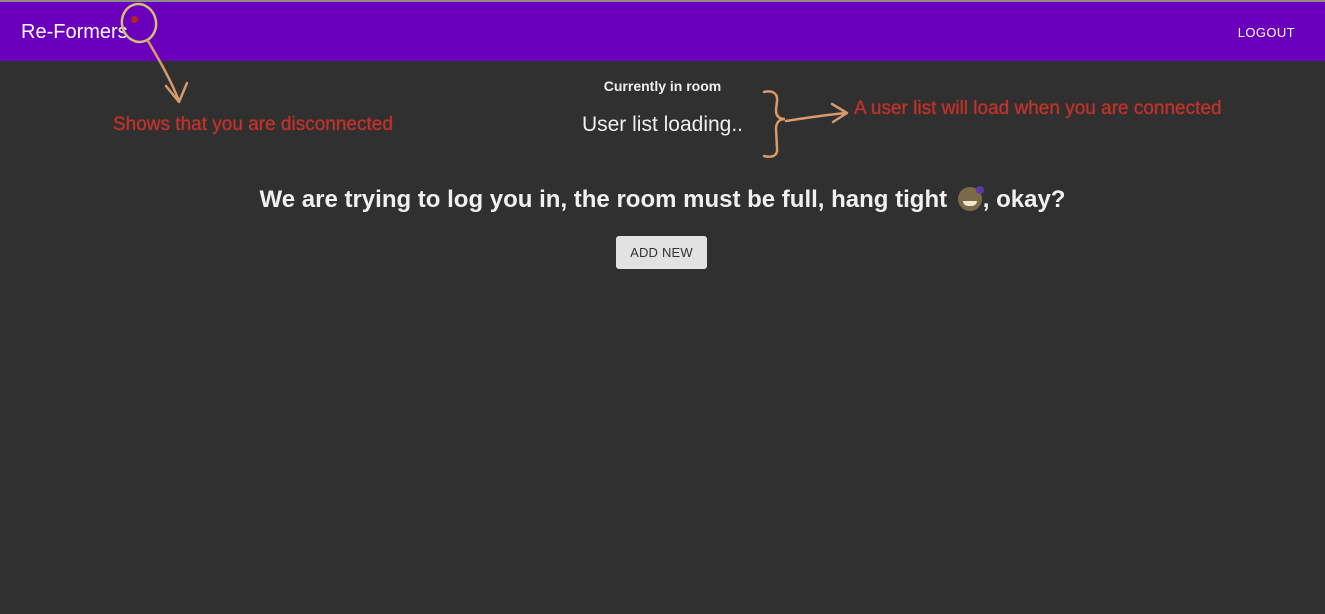 The width and height of the screenshot is (1325, 614). What do you see at coordinates (253, 124) in the screenshot?
I see `annotation-disconnected-note: Shows that you are disconnected` at bounding box center [253, 124].